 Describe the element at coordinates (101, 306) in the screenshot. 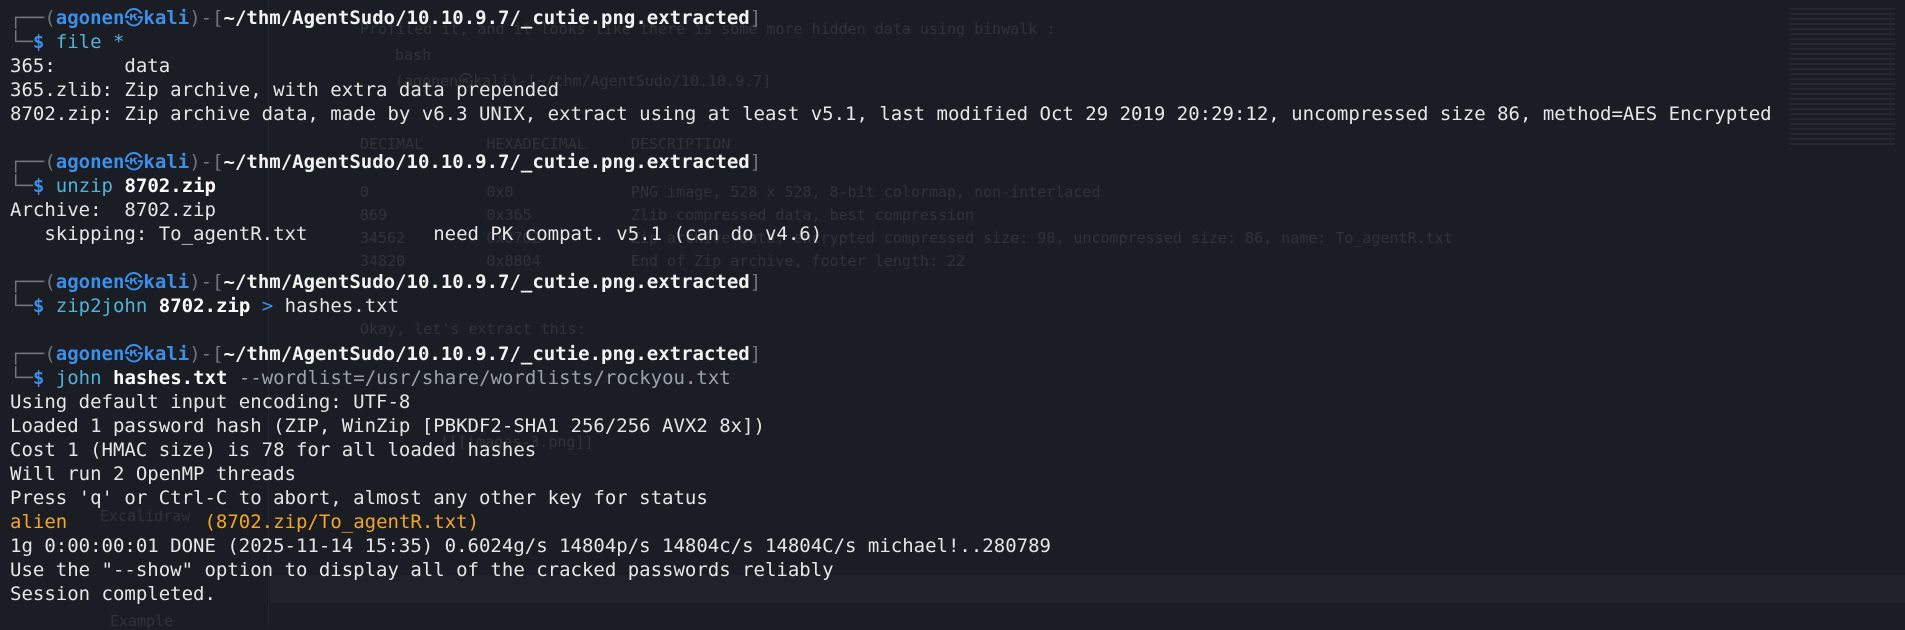

I see `command-name: zip2john` at that location.